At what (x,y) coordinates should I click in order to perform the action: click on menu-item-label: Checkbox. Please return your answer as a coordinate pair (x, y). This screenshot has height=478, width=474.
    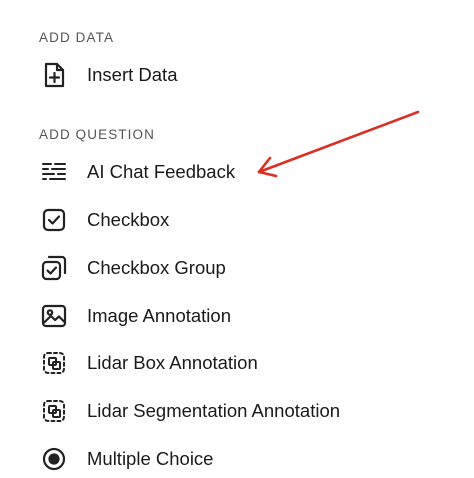
    Looking at the image, I should click on (128, 219).